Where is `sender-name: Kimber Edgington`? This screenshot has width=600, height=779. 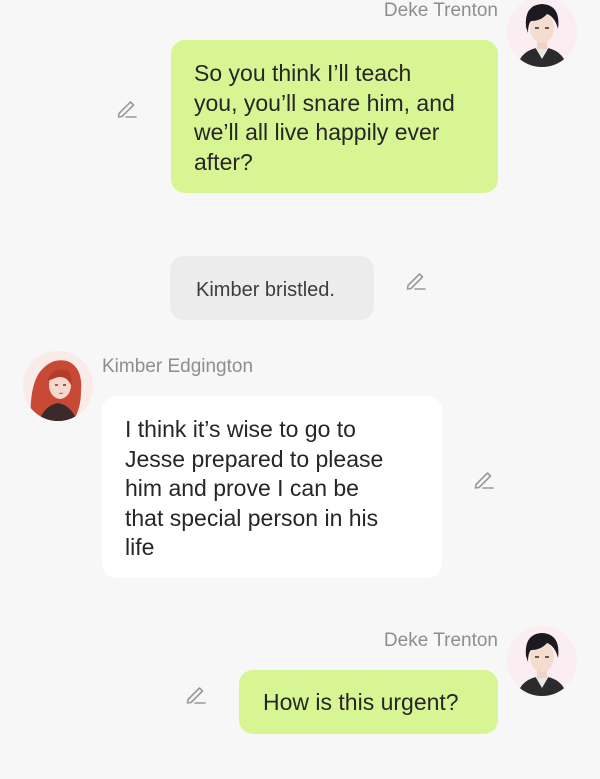 sender-name: Kimber Edgington is located at coordinates (178, 366).